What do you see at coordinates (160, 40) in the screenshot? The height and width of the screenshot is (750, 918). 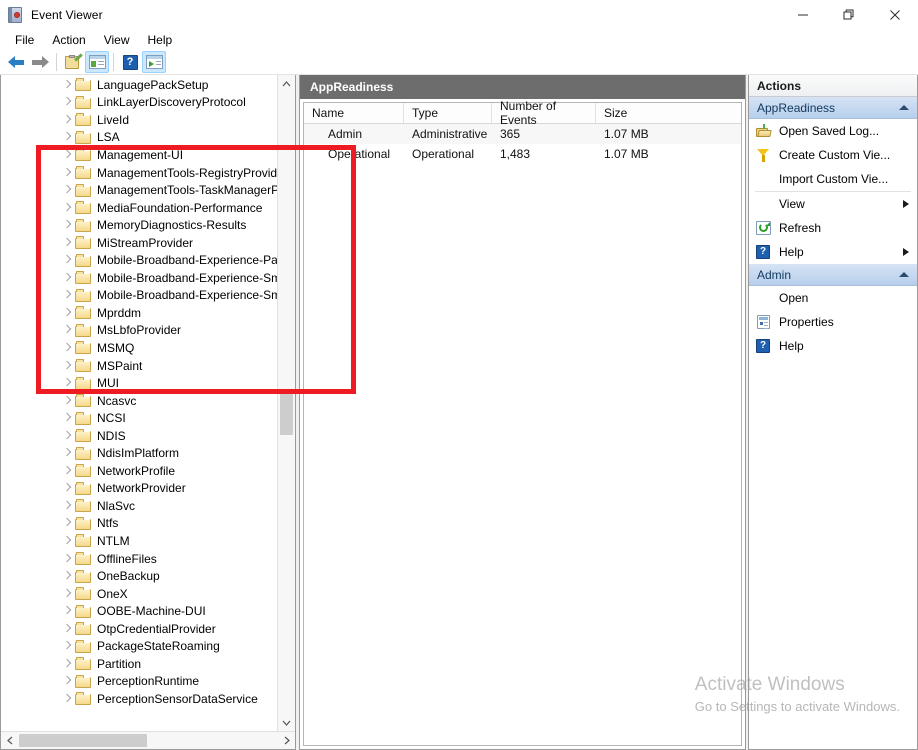 I see `menu-help: Help` at bounding box center [160, 40].